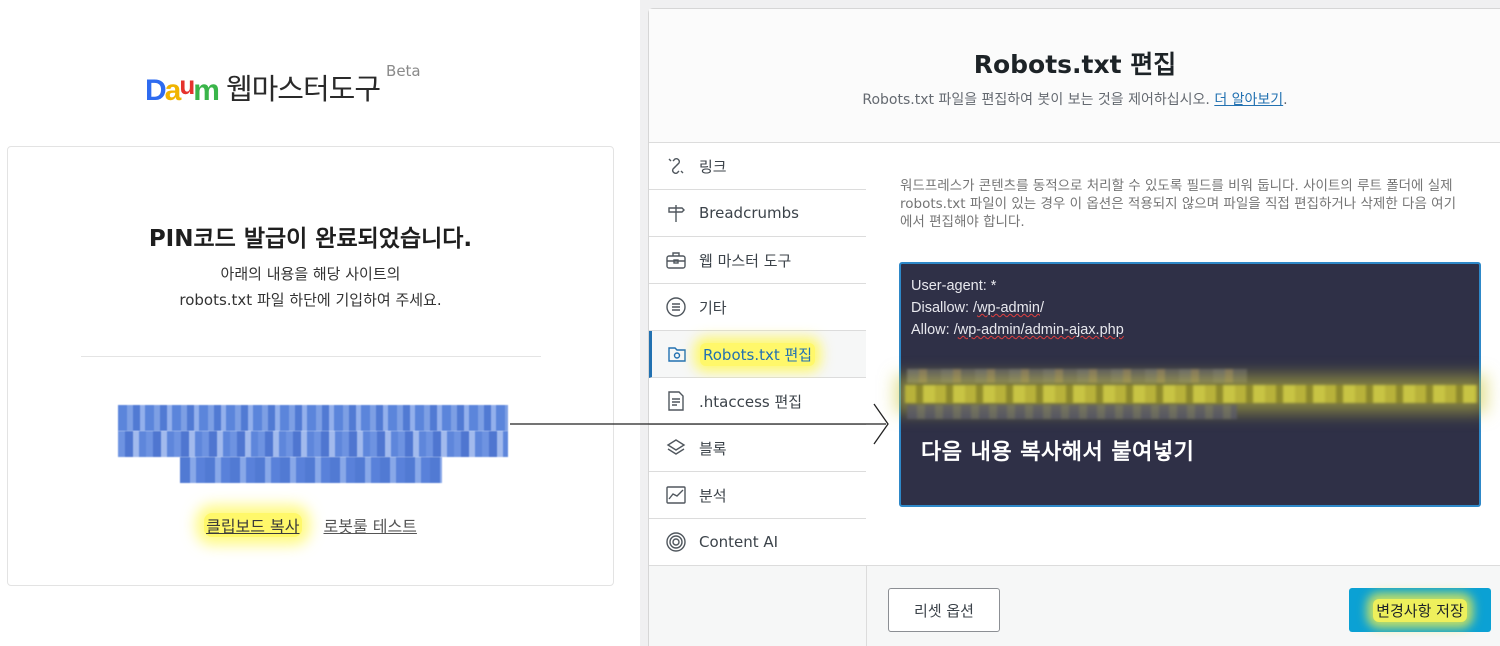 The width and height of the screenshot is (1500, 646). What do you see at coordinates (977, 308) in the screenshot?
I see `code-line: Disallow: /wp-admin/` at bounding box center [977, 308].